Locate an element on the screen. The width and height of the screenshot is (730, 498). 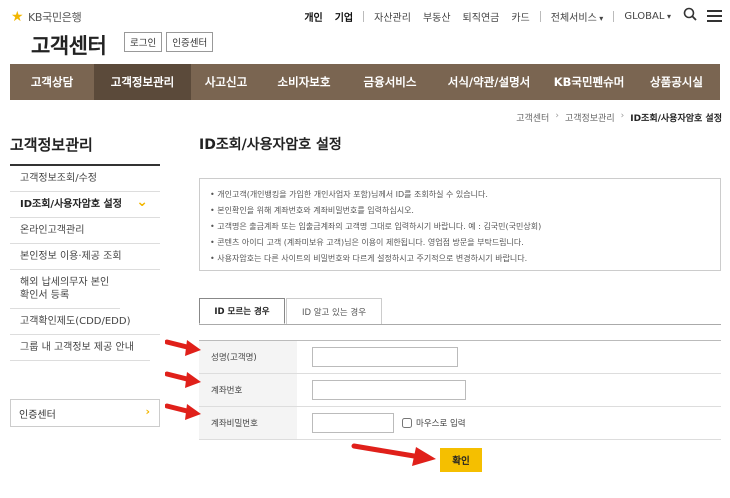
mouse-input-label: 마우스로 입력 is located at coordinates (441, 424).